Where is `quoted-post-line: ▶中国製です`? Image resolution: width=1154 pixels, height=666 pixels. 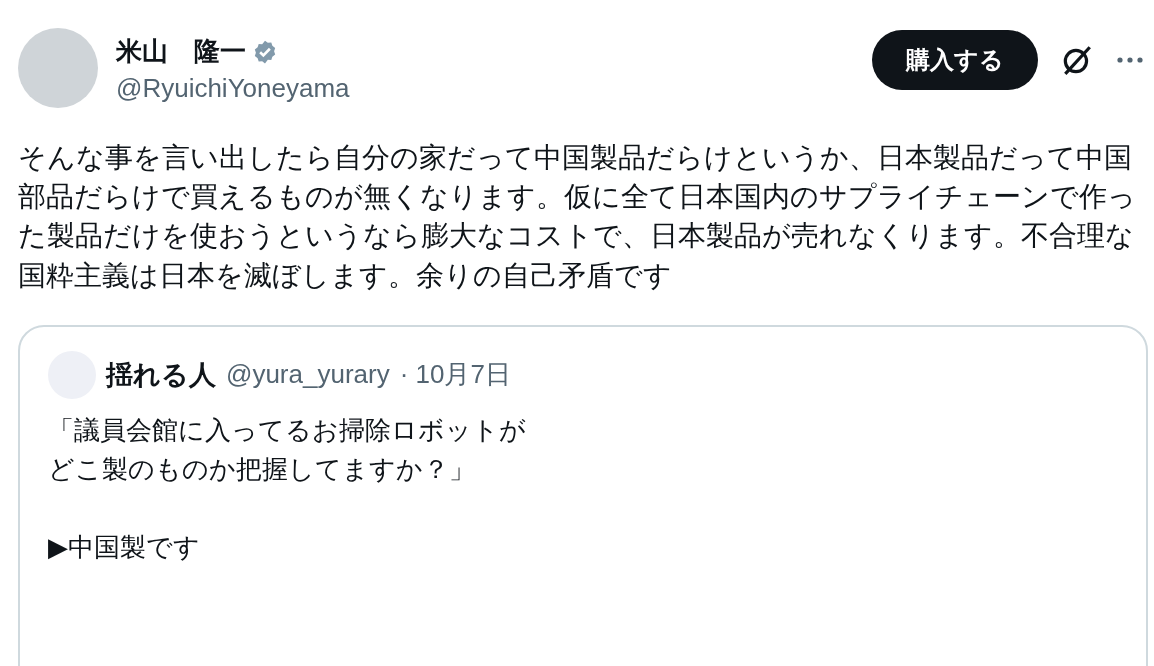 quoted-post-line: ▶中国製です is located at coordinates (124, 547).